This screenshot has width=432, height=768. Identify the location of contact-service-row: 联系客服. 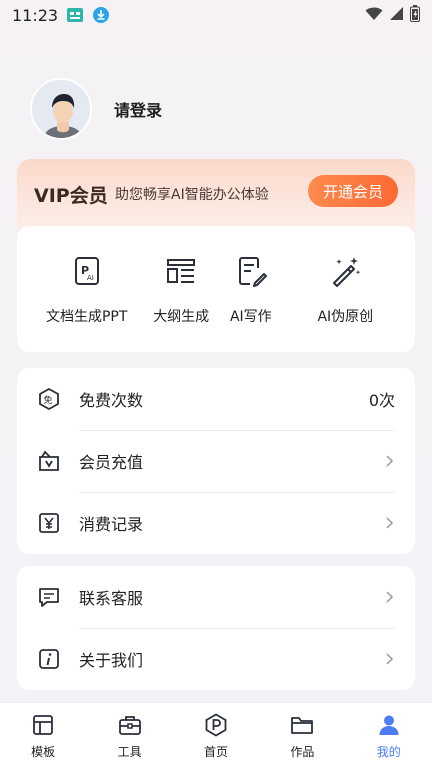
(216, 597).